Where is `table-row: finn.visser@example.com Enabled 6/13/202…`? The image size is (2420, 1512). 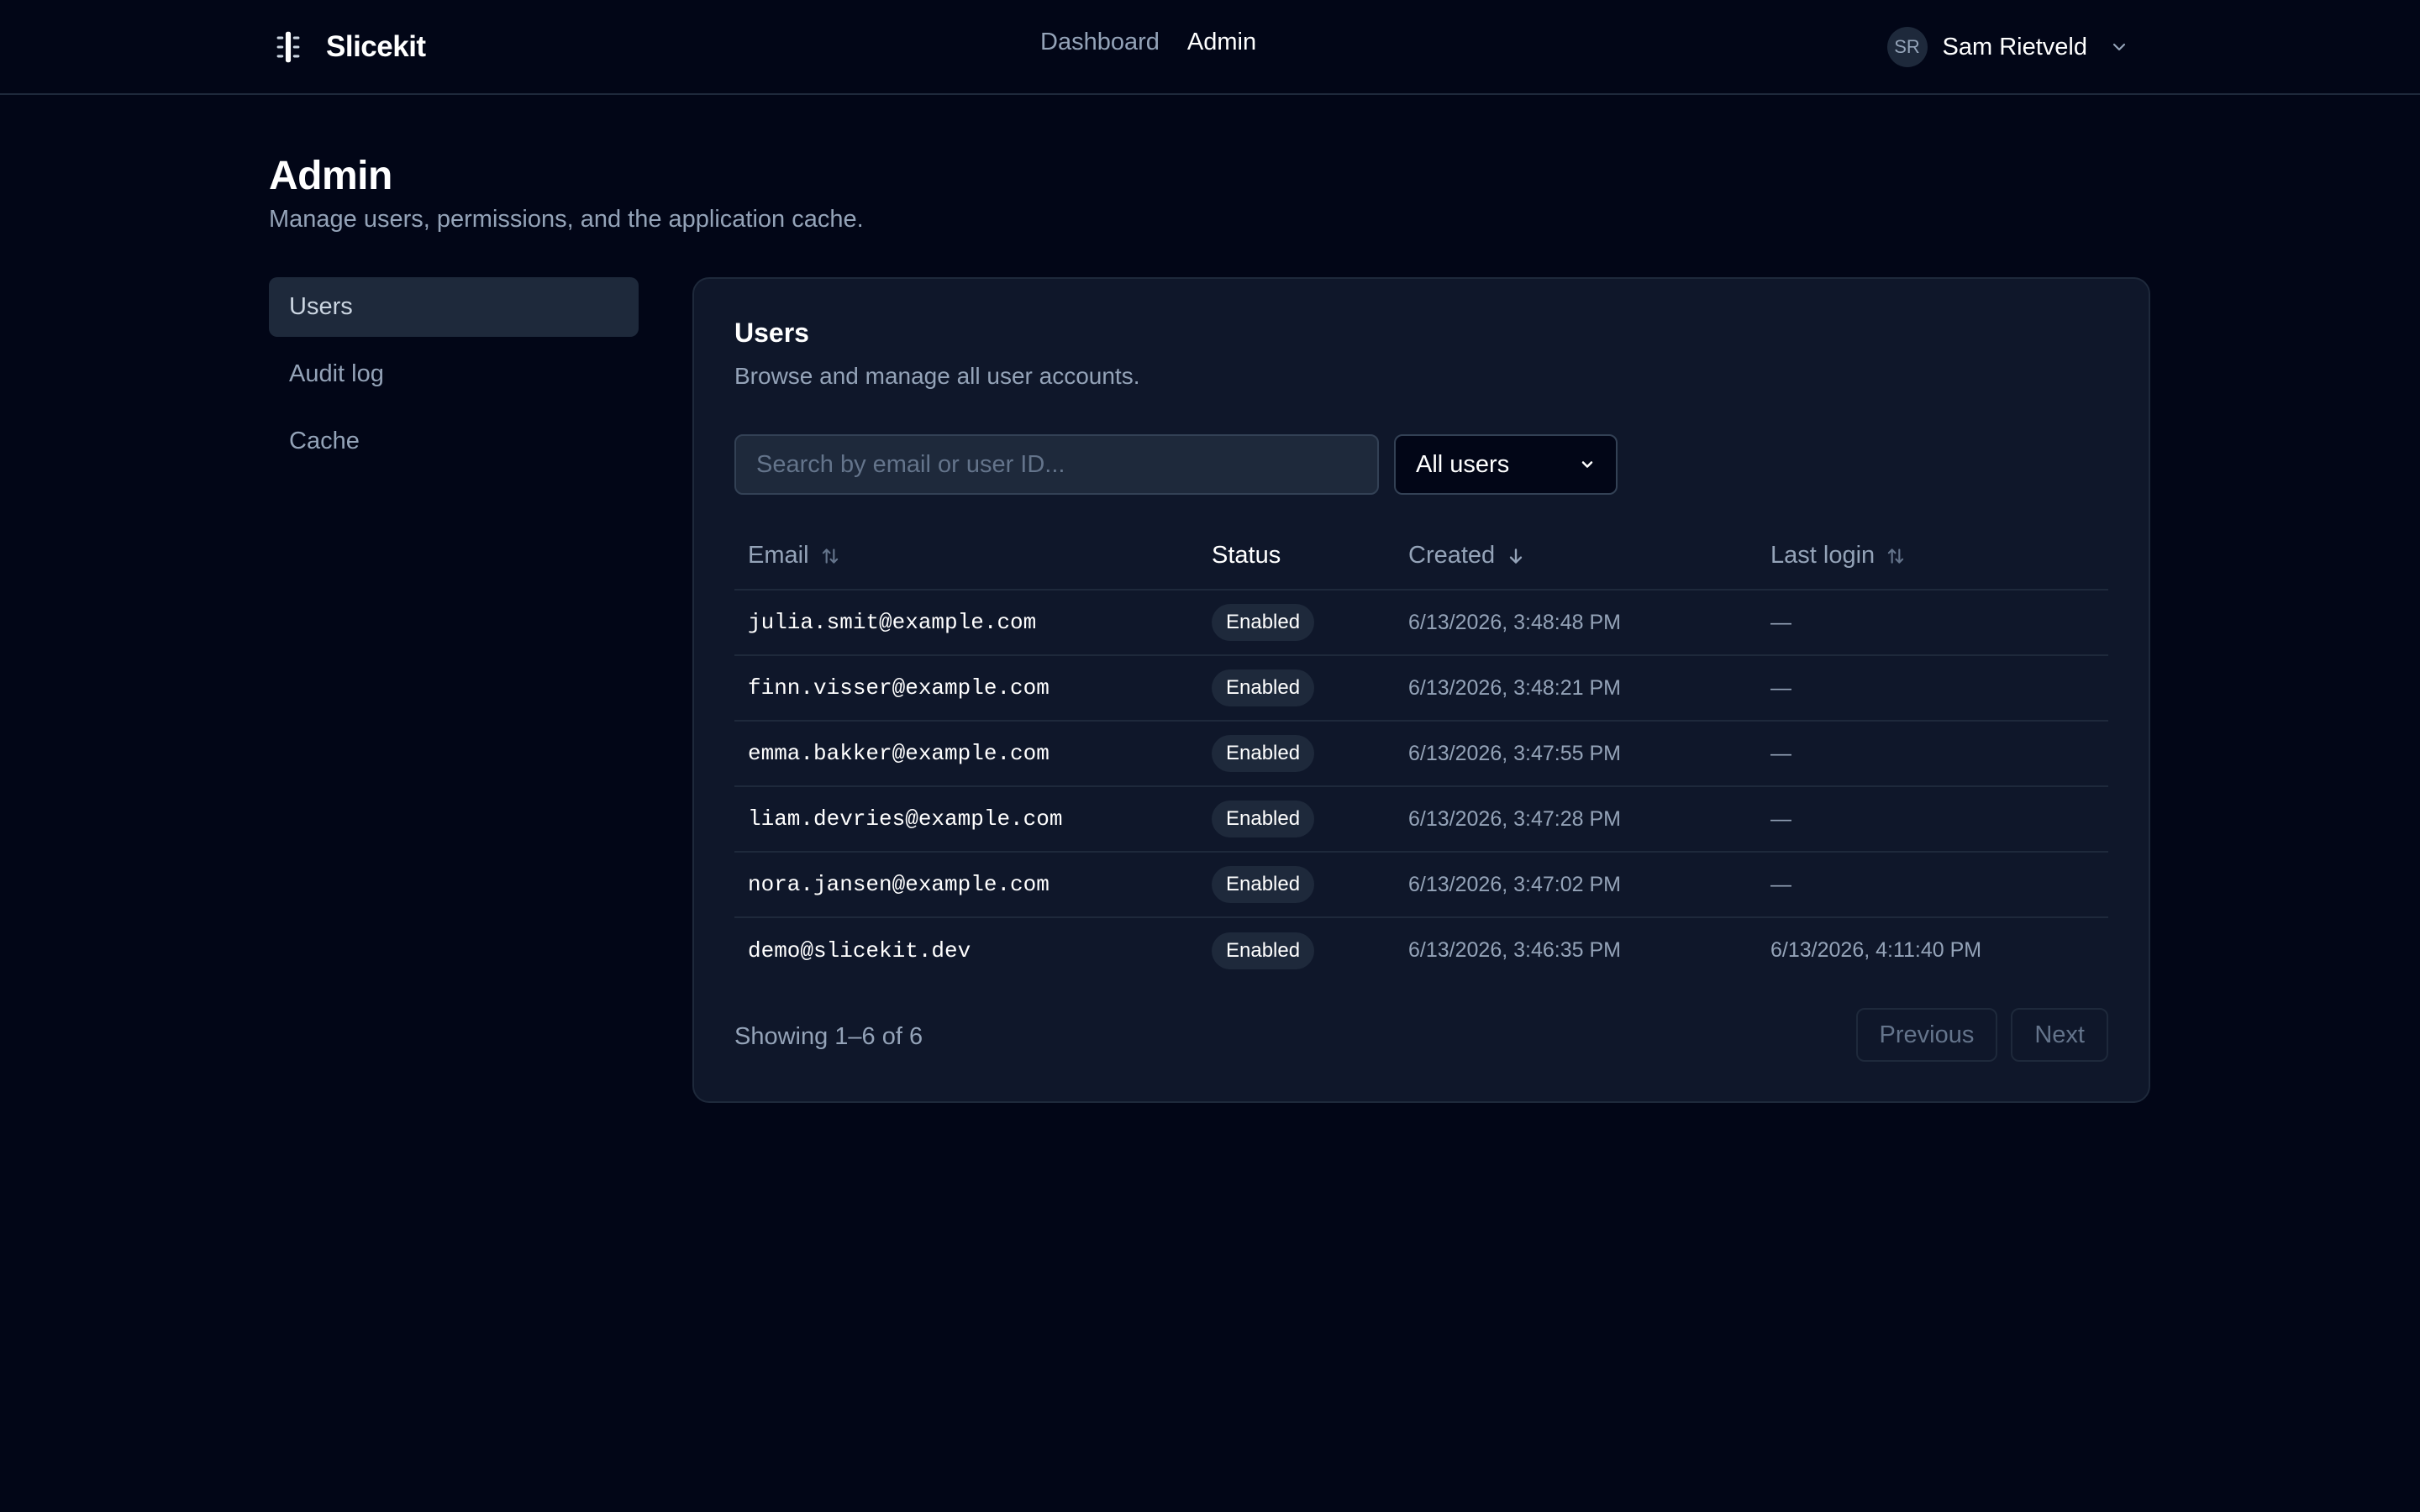
table-row: finn.visser@example.com Enabled 6/13/202… is located at coordinates (1421, 688).